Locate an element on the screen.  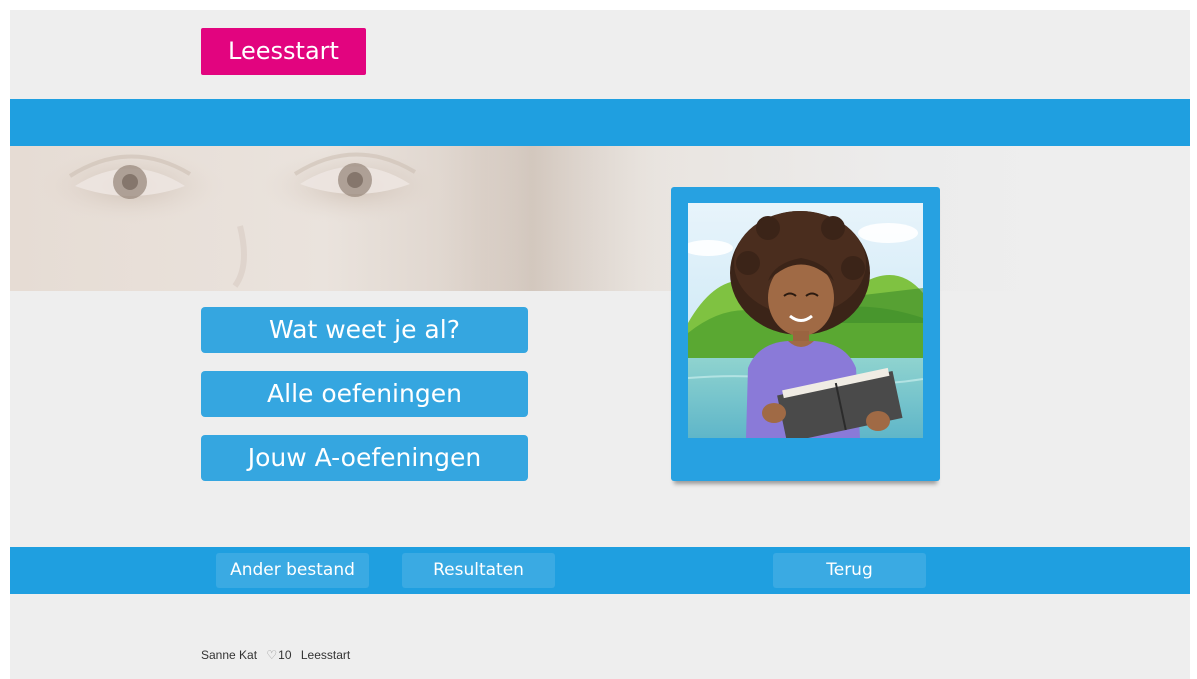
menu-button-jouw-a-oefeningen: Jouw A-oefeningen is located at coordinates (364, 458).